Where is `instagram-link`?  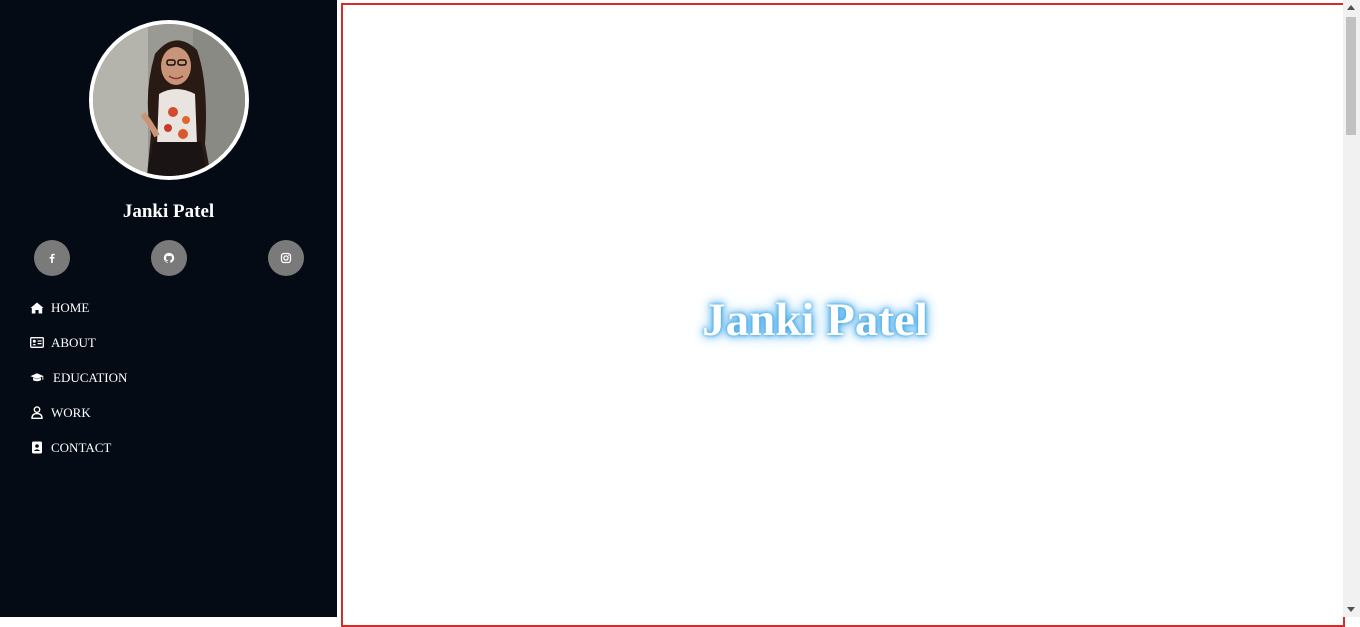 instagram-link is located at coordinates (286, 258).